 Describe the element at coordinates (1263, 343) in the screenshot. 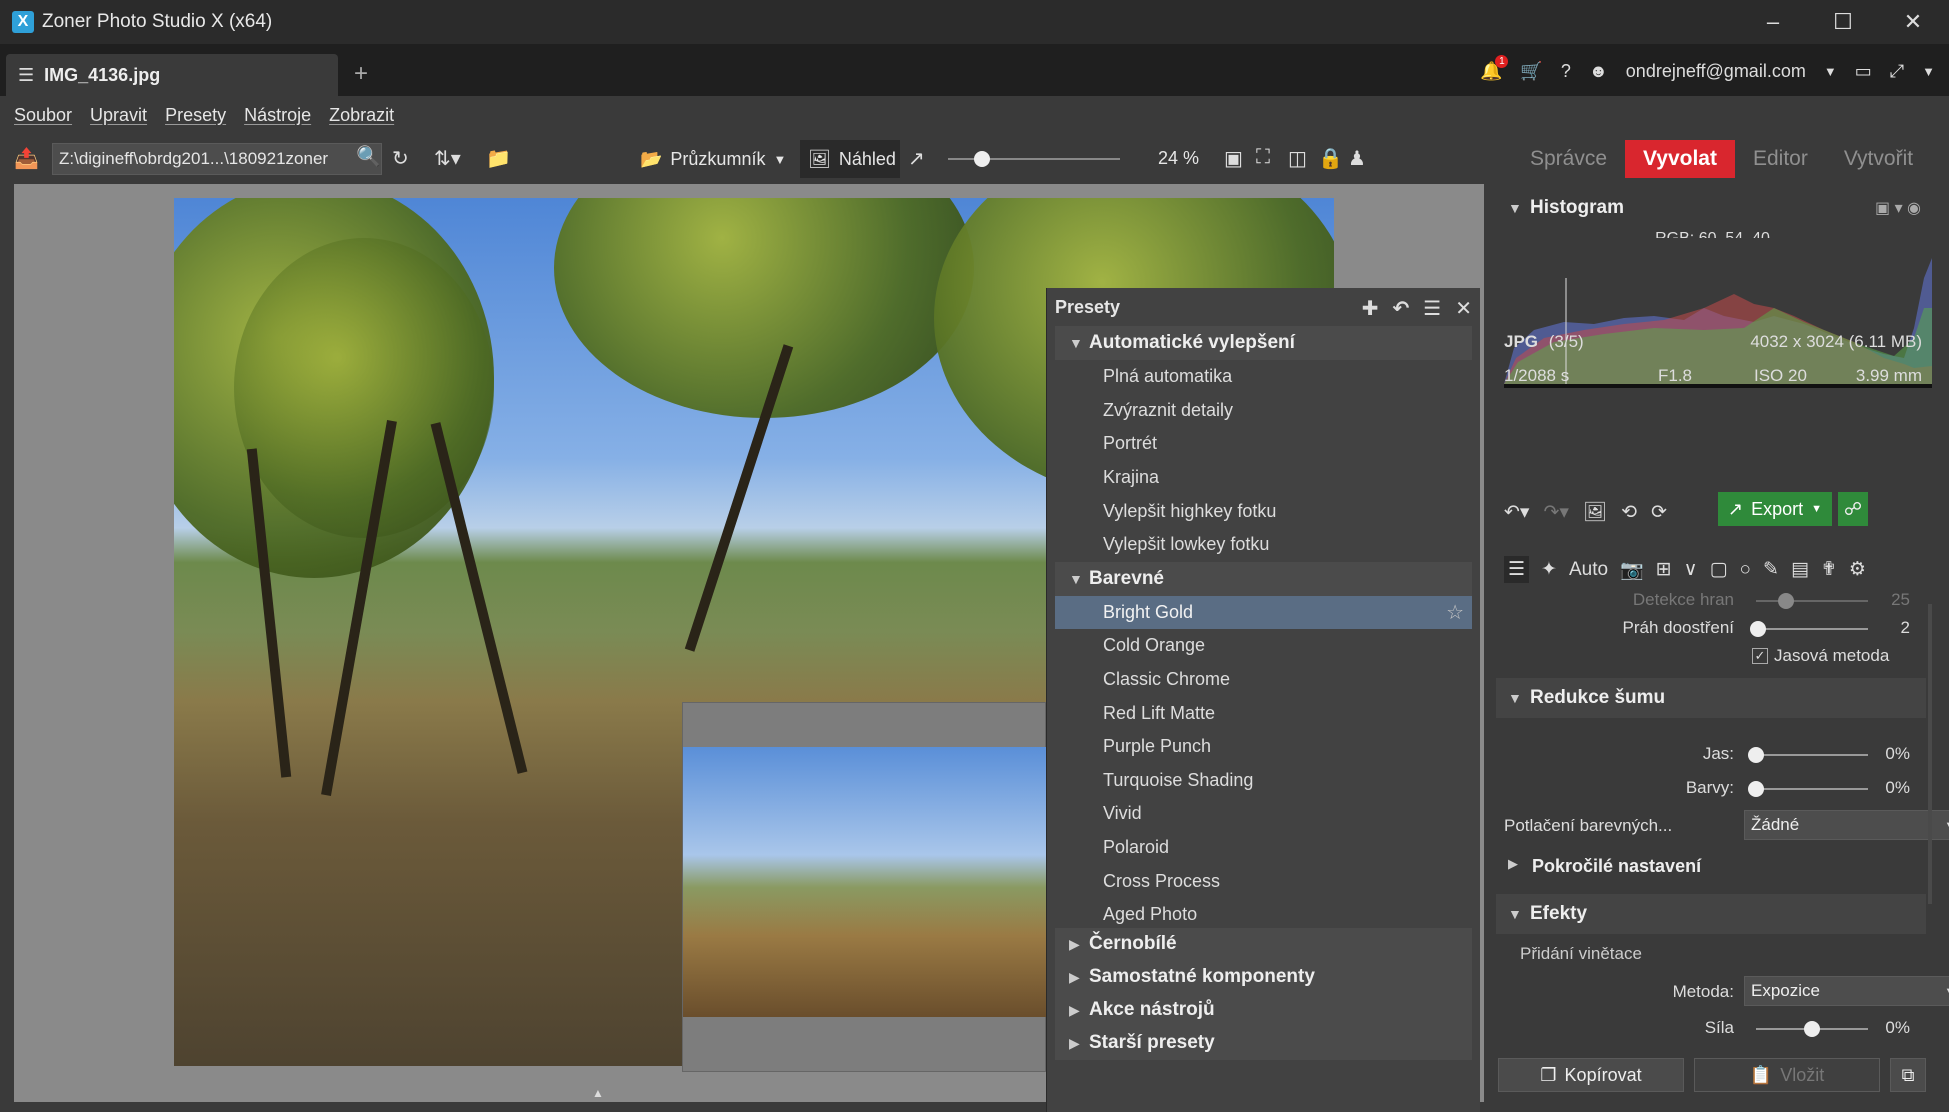

I see `preset-group-header: ▼ Automatické vylepšení` at that location.